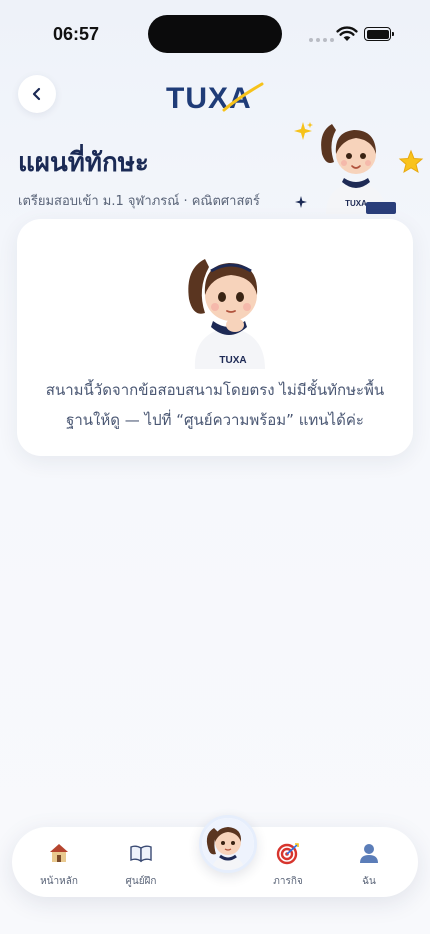  What do you see at coordinates (59, 864) in the screenshot?
I see `nav-item-home: หน้าหลัก` at bounding box center [59, 864].